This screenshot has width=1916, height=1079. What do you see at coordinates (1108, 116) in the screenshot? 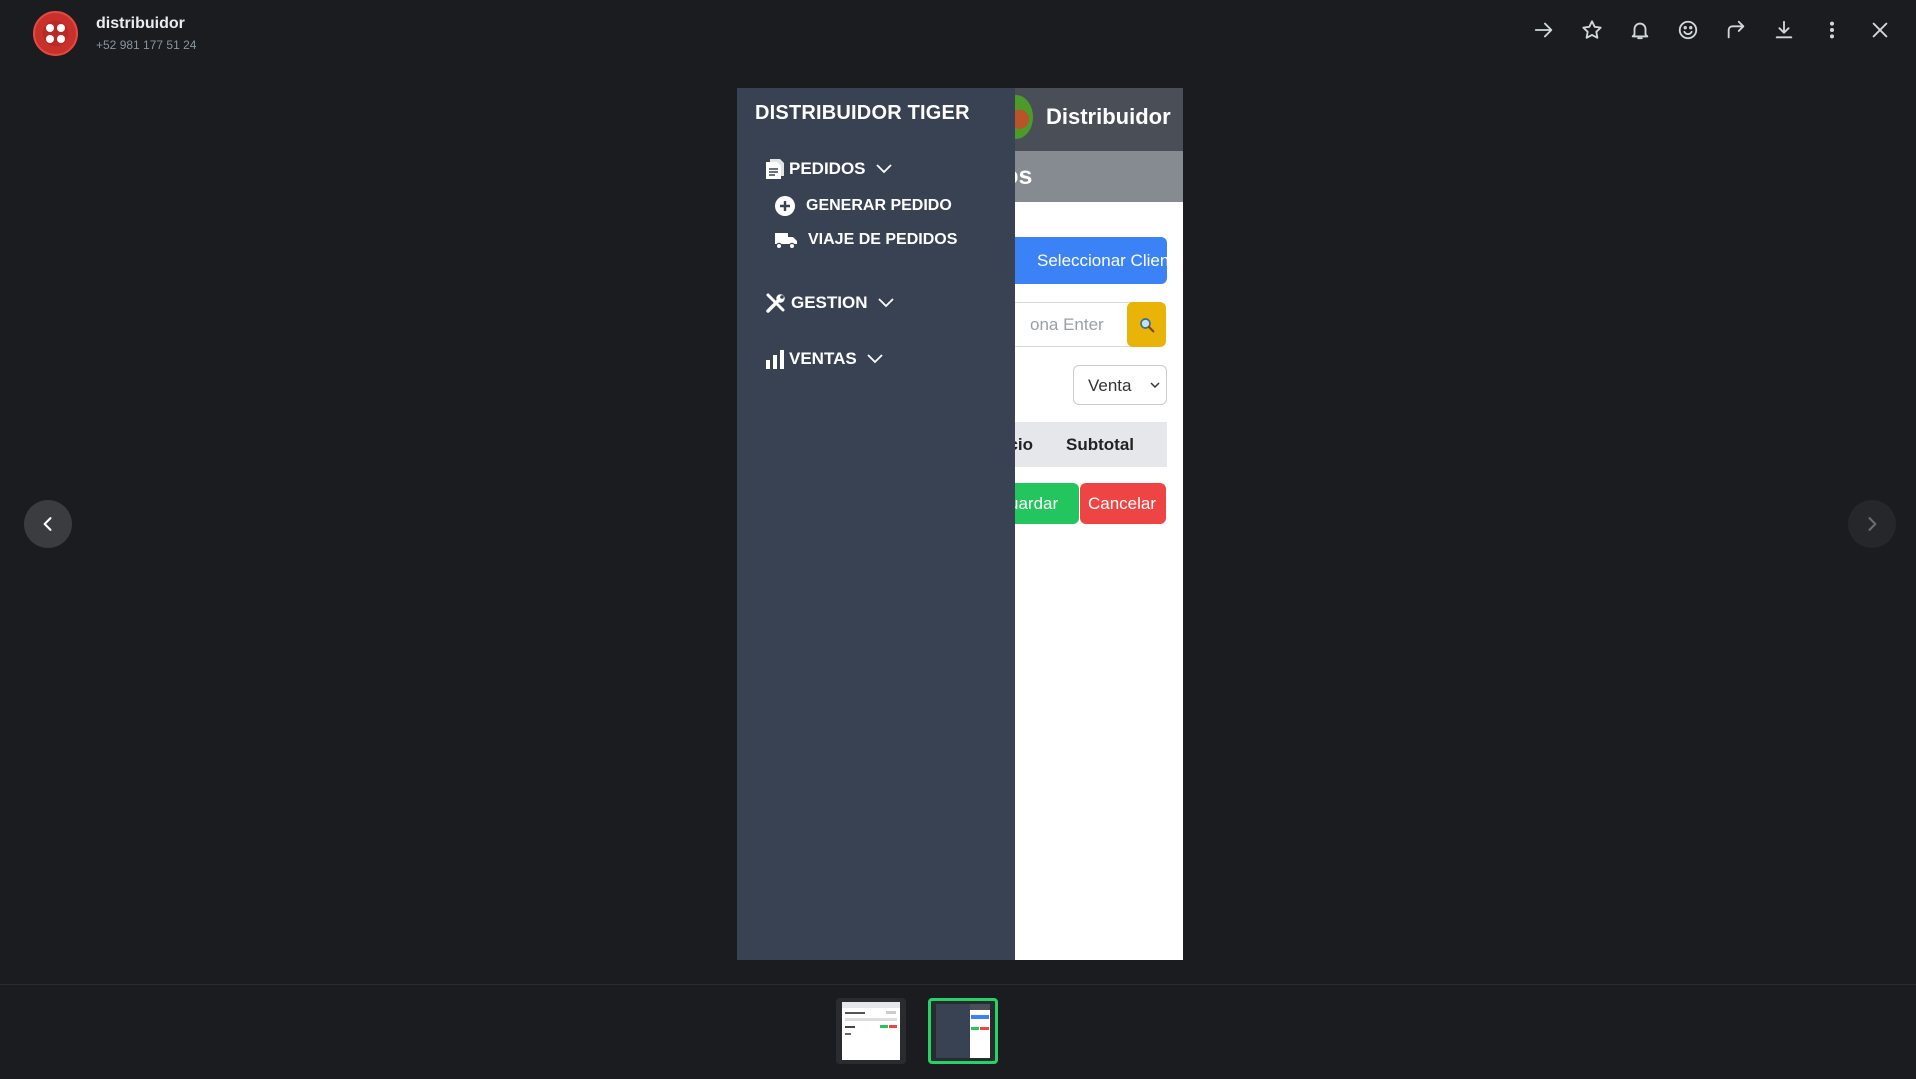
I see `app-header-title: Distribuidor` at bounding box center [1108, 116].